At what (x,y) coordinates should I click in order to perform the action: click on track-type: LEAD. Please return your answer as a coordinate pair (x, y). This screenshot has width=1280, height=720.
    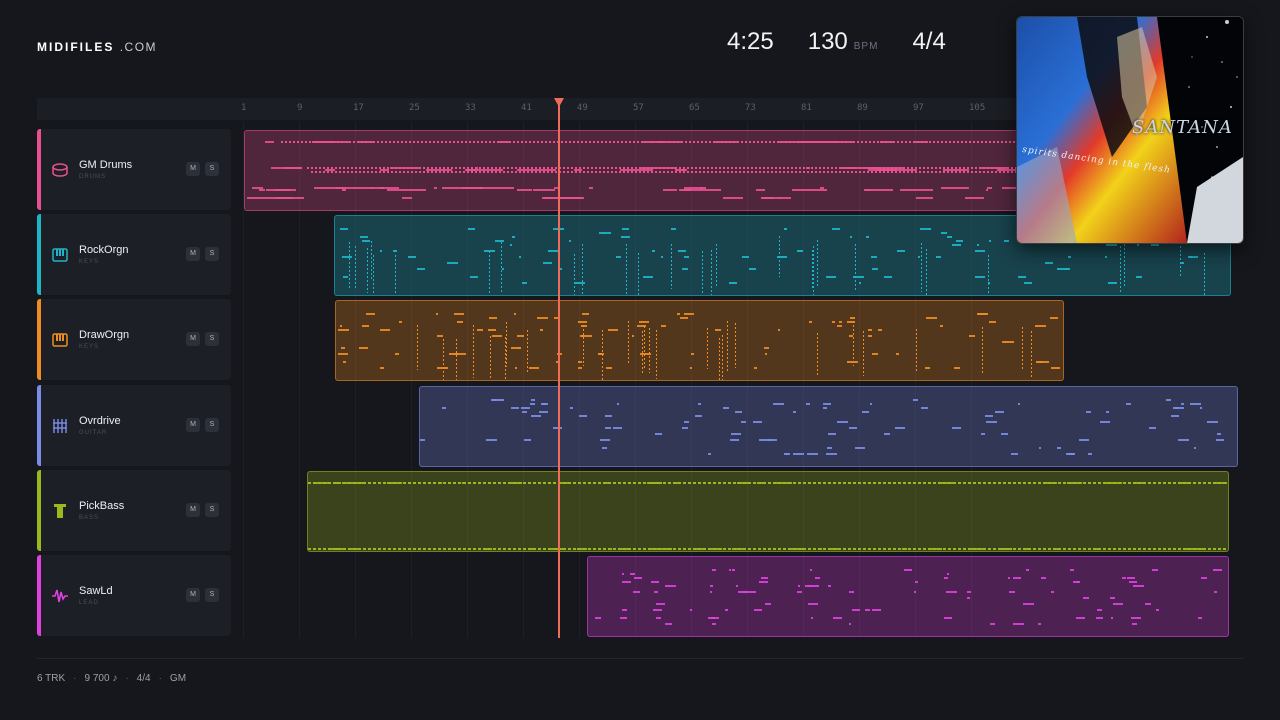
    Looking at the image, I should click on (89, 603).